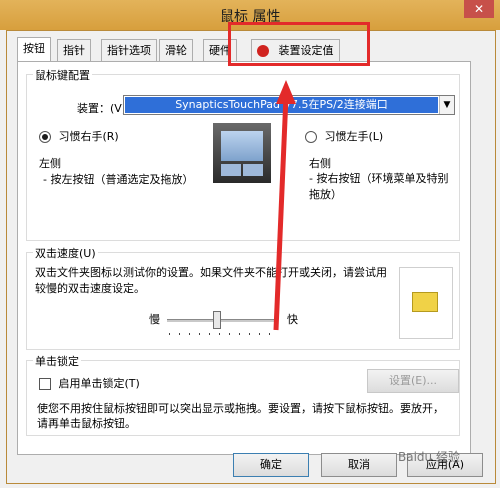 The image size is (500, 488). I want to click on tab-pointer-options: 指针选项, so click(129, 50).